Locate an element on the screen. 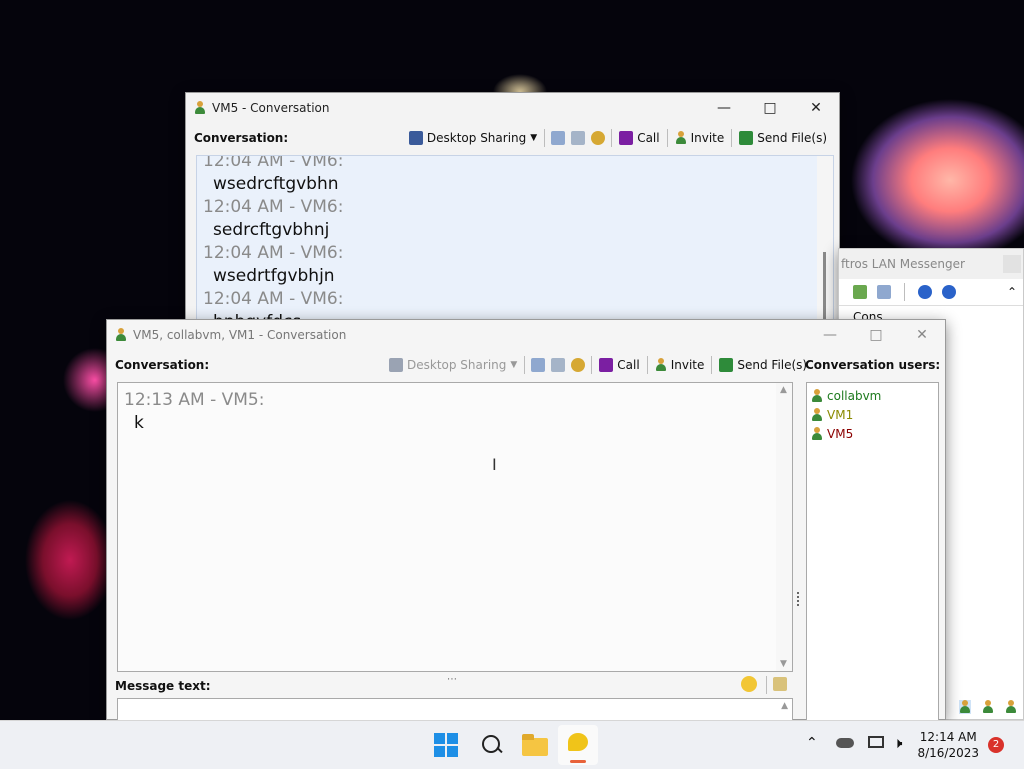  font-settings-icon is located at coordinates (780, 684).